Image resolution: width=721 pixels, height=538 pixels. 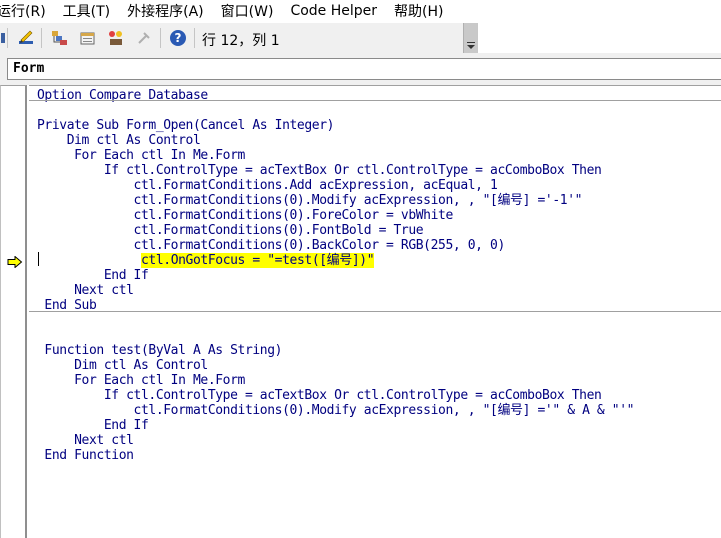 What do you see at coordinates (144, 38) in the screenshot?
I see `toolbox-icon` at bounding box center [144, 38].